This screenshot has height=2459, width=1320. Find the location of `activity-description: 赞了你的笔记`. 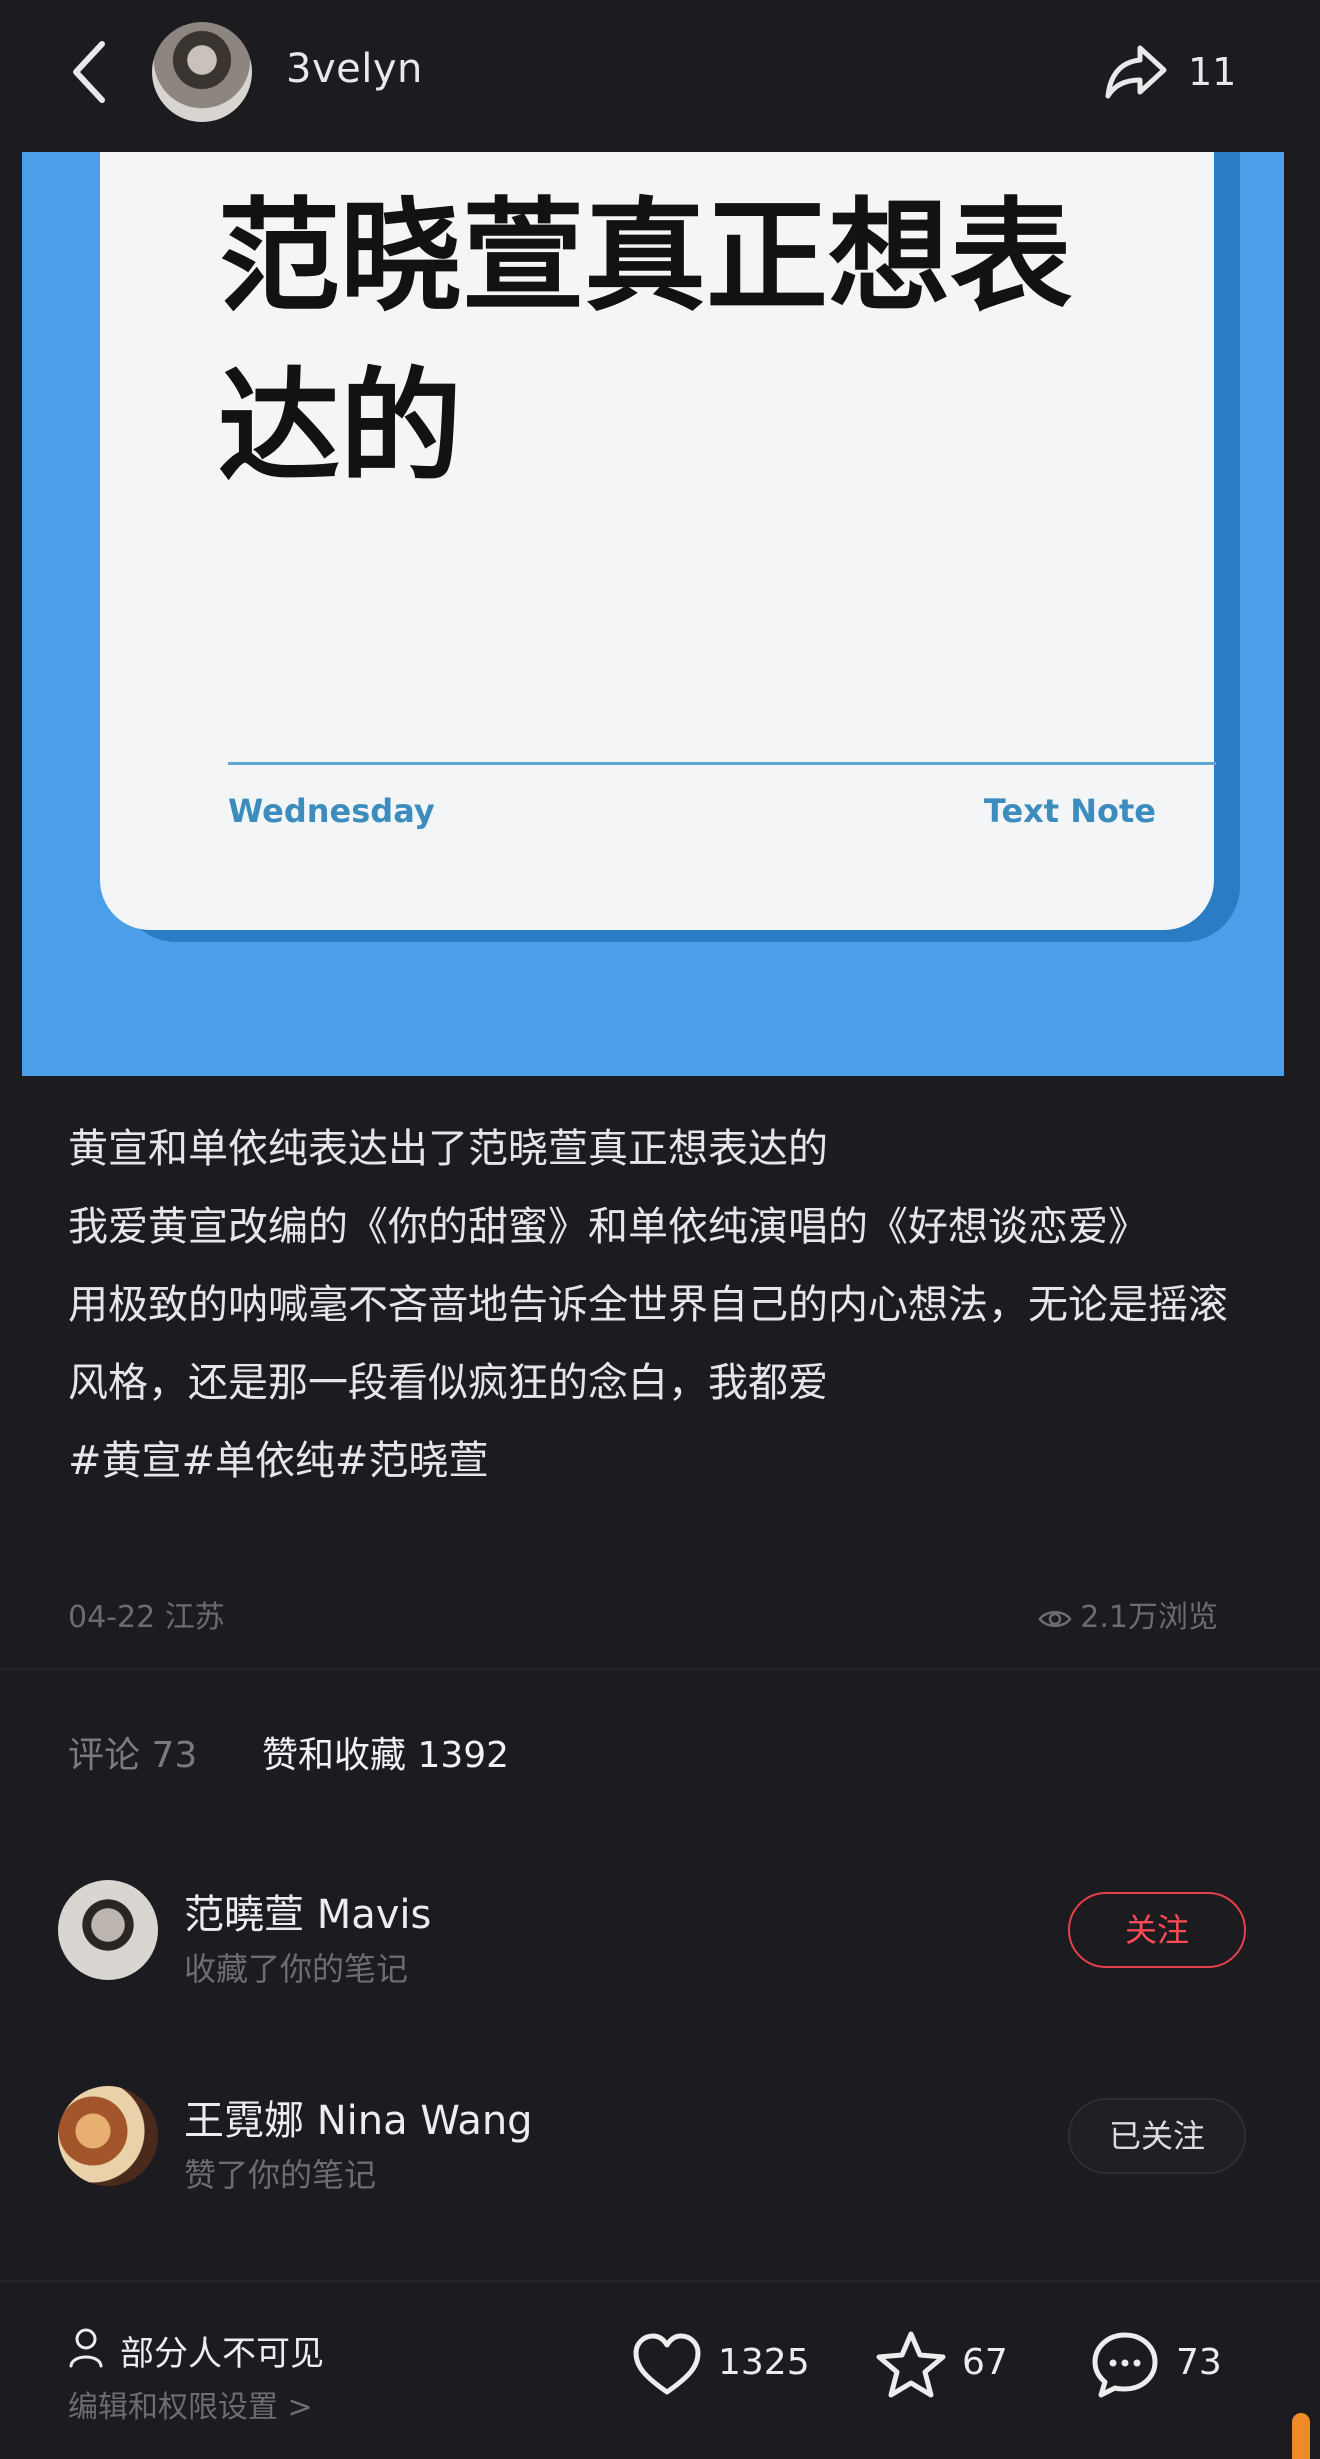

activity-description: 赞了你的笔记 is located at coordinates (280, 2175).